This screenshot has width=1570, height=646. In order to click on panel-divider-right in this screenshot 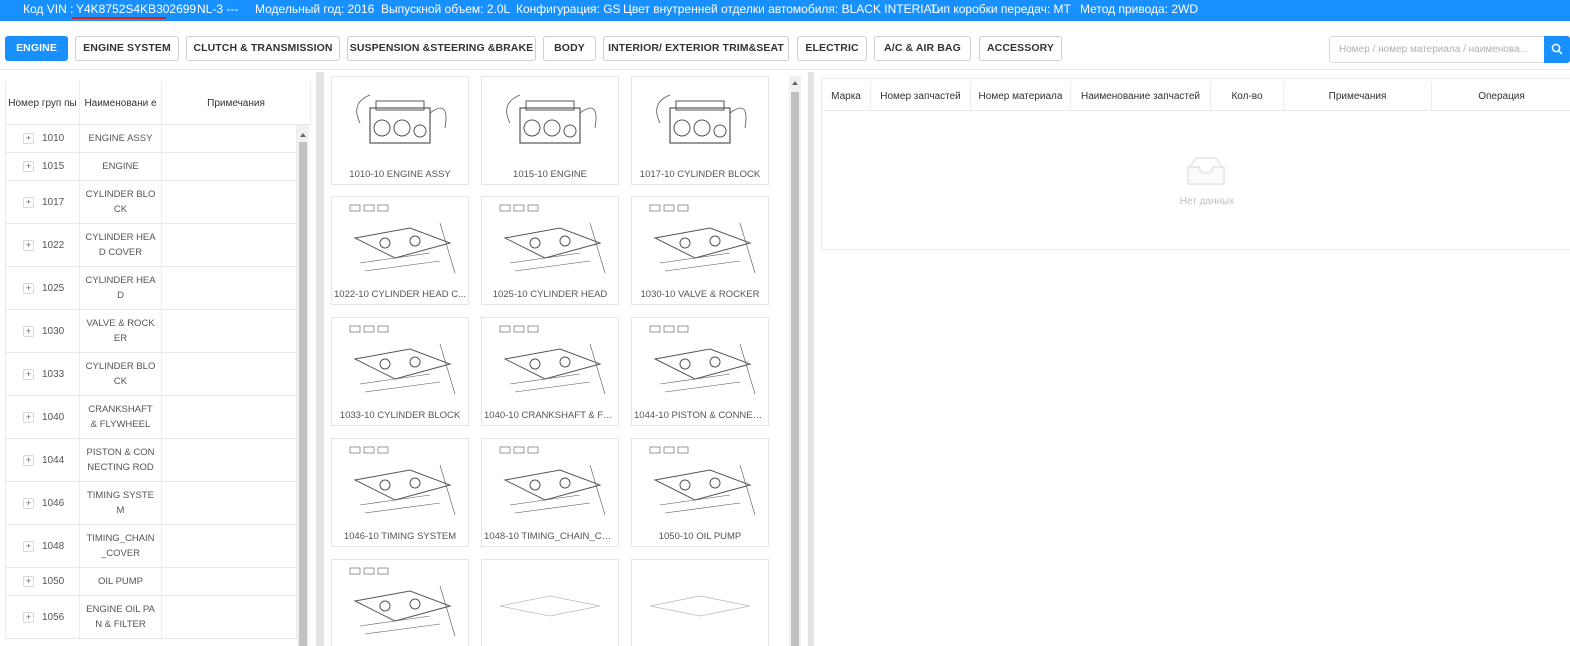, I will do `click(811, 359)`.